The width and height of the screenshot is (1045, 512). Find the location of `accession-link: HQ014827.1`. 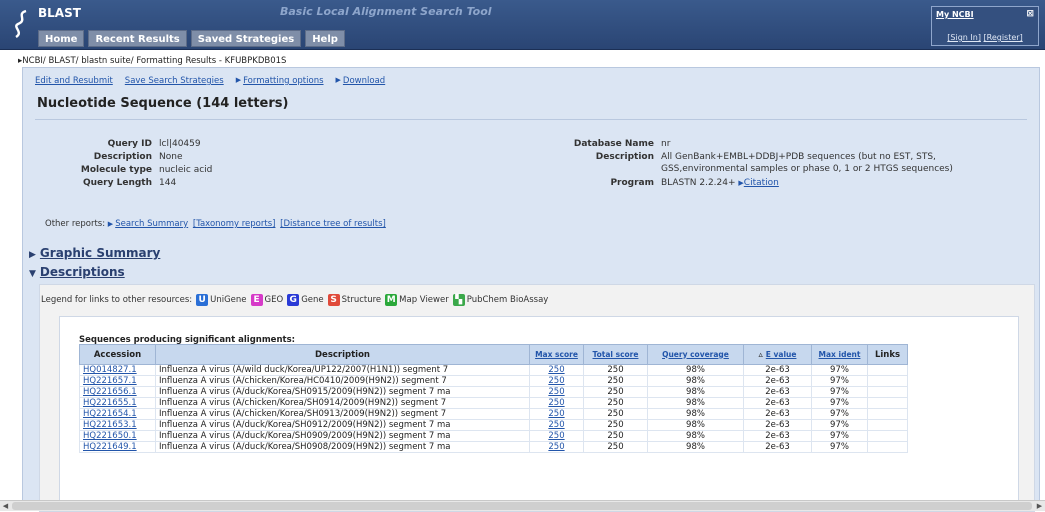

accession-link: HQ014827.1 is located at coordinates (110, 370).